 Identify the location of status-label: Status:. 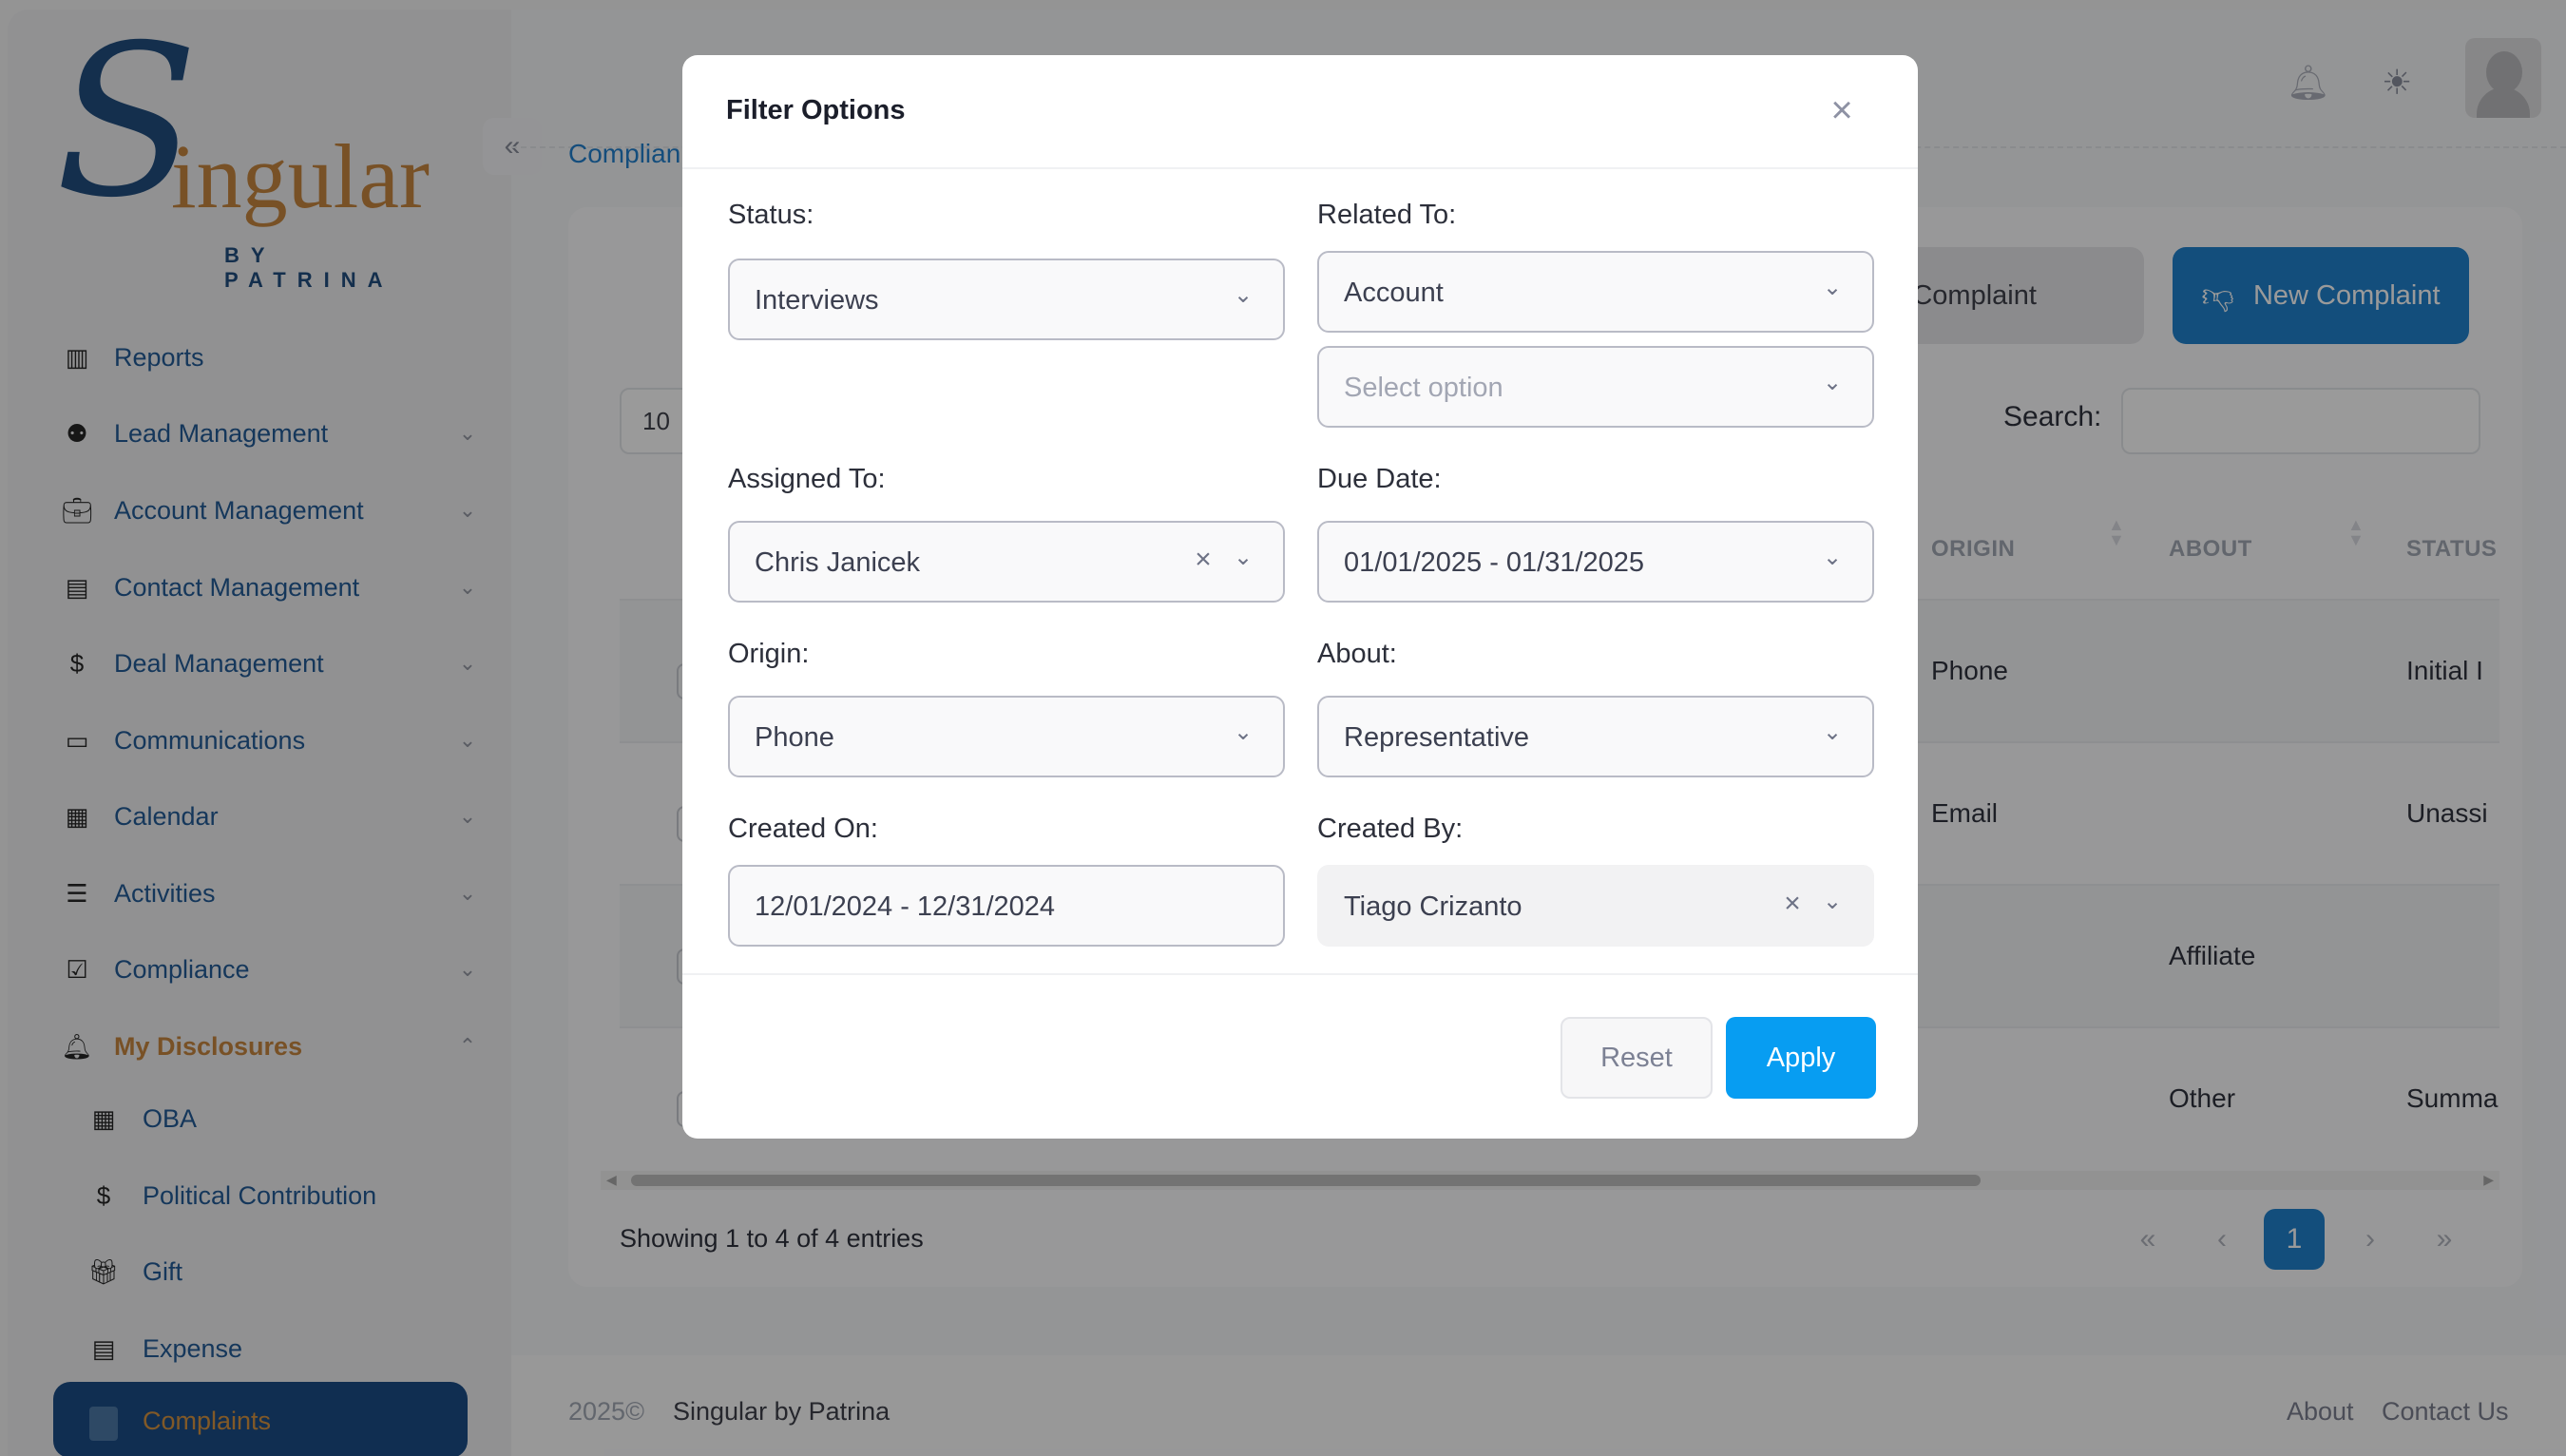
(771, 215).